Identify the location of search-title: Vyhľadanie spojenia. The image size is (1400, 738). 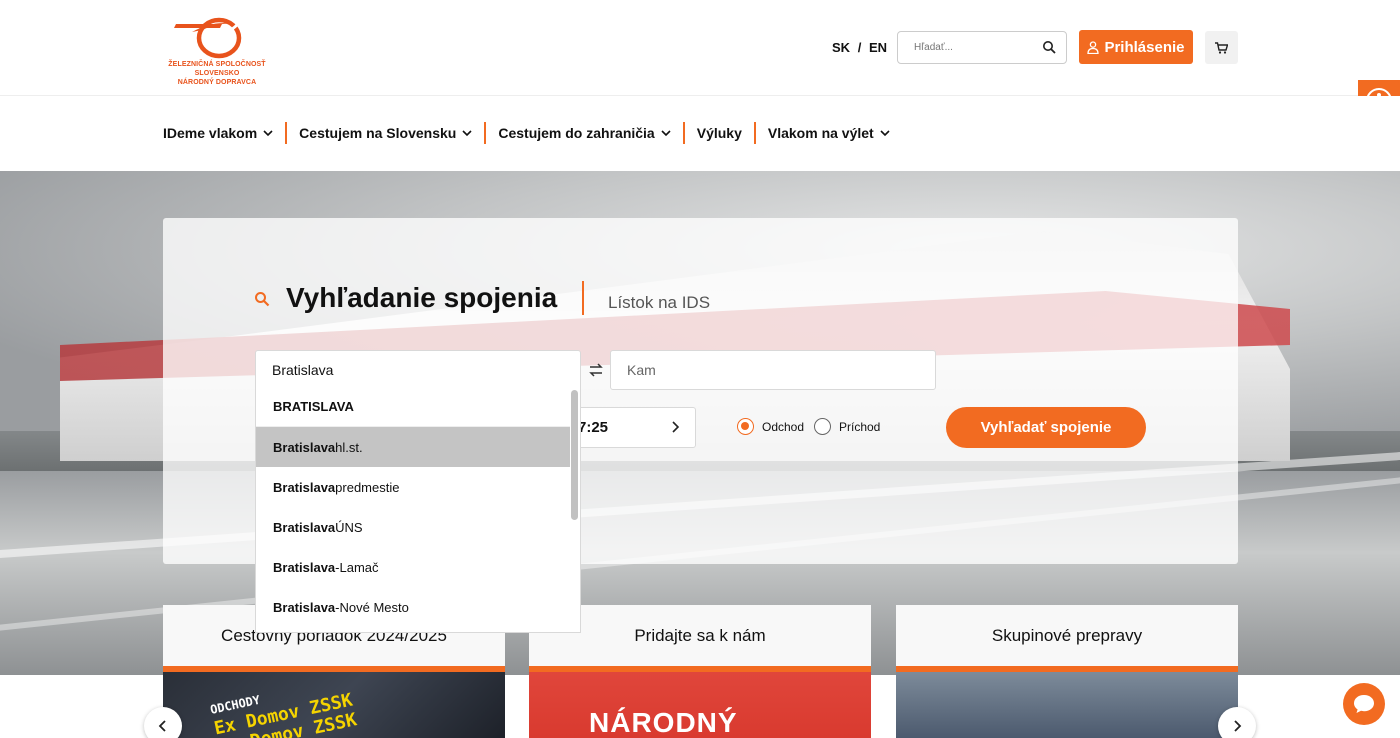
(421, 298).